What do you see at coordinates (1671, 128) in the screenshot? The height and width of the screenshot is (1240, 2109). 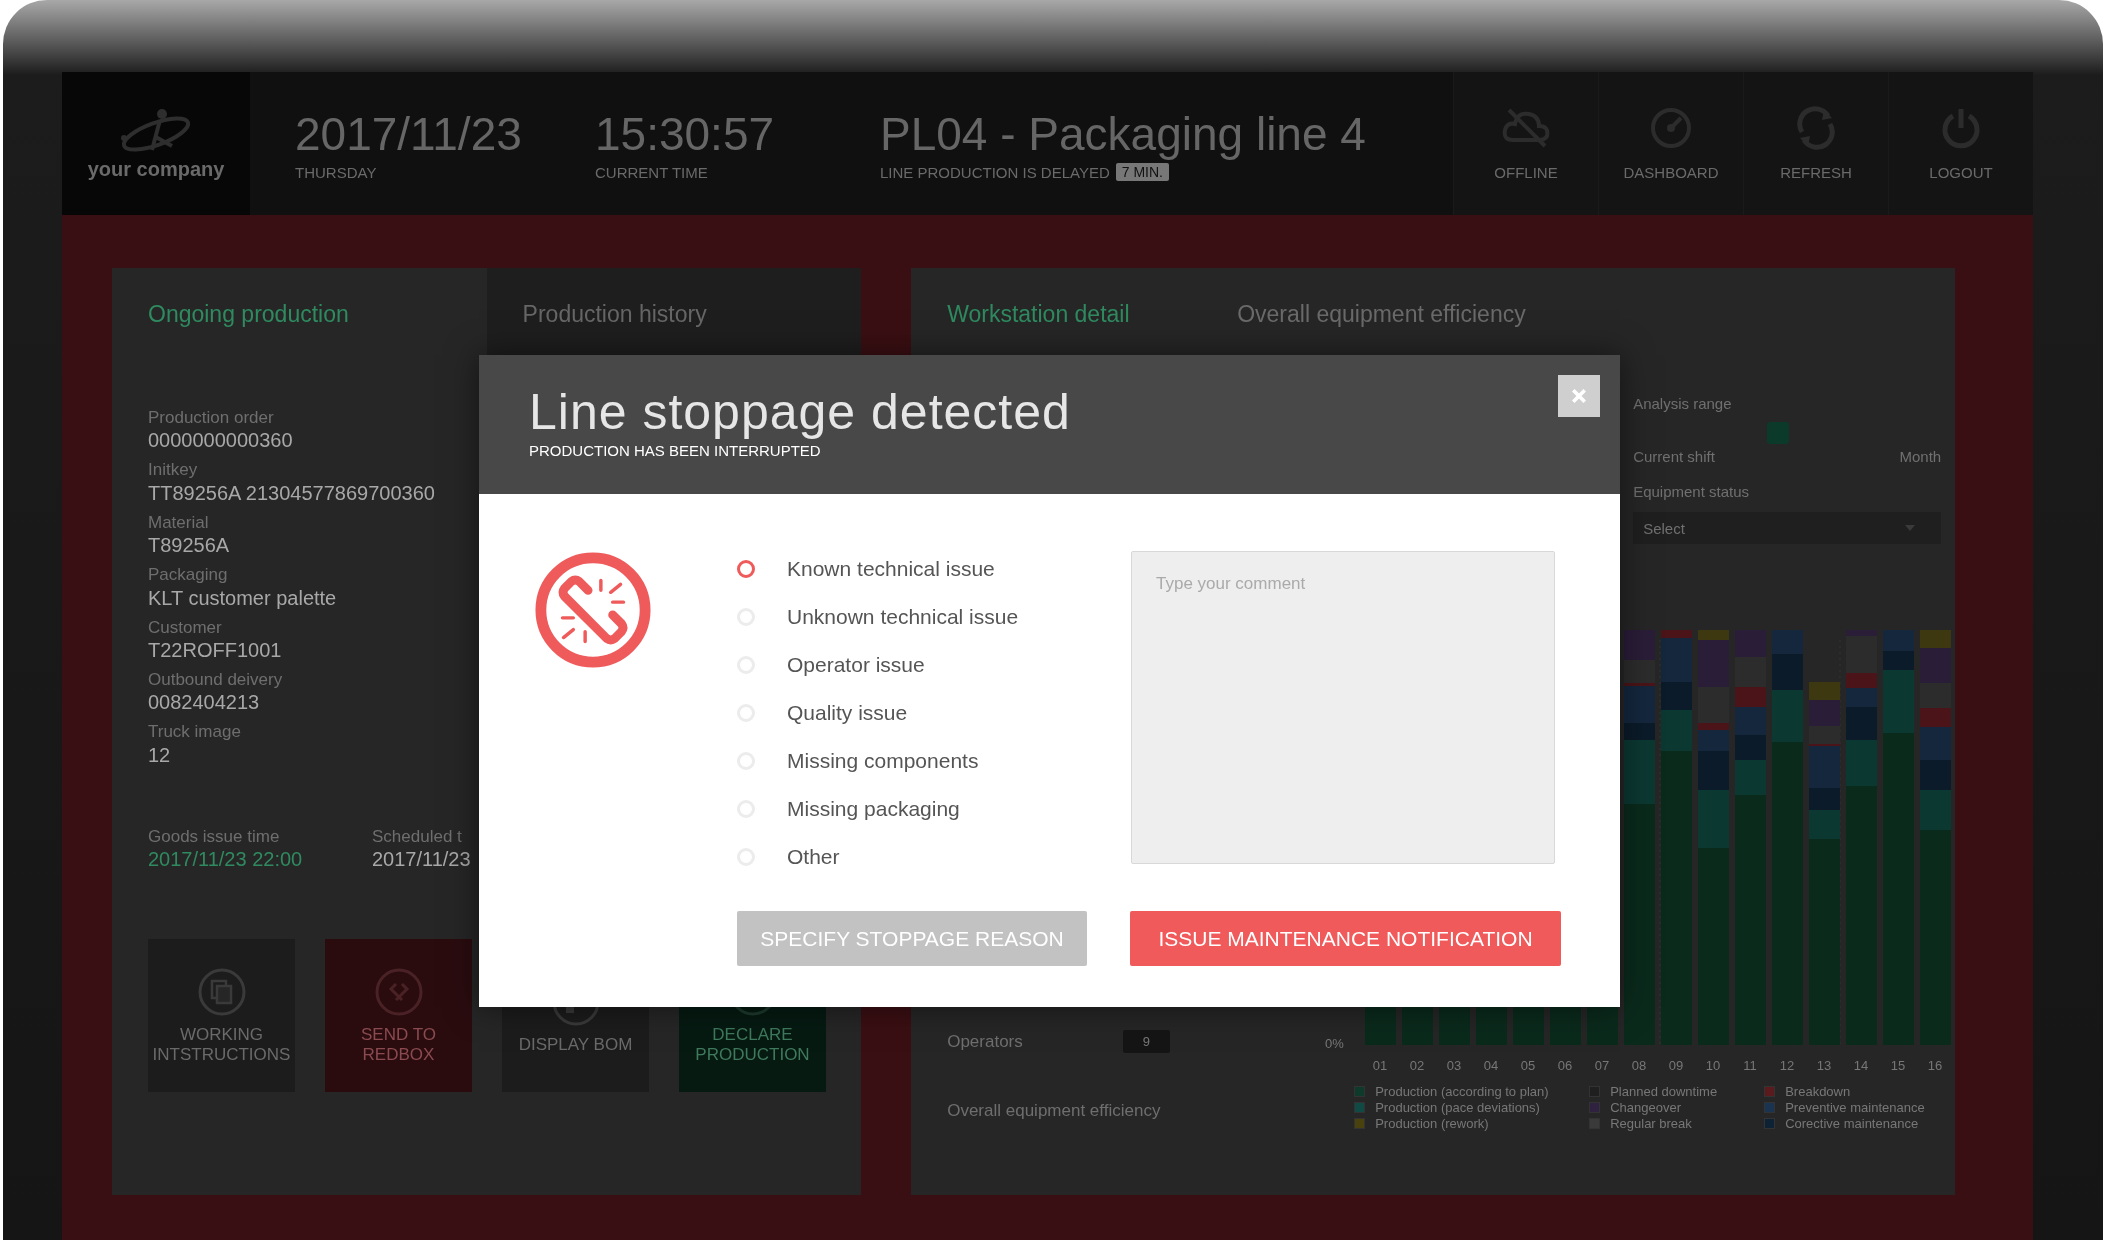 I see `gauge-icon` at bounding box center [1671, 128].